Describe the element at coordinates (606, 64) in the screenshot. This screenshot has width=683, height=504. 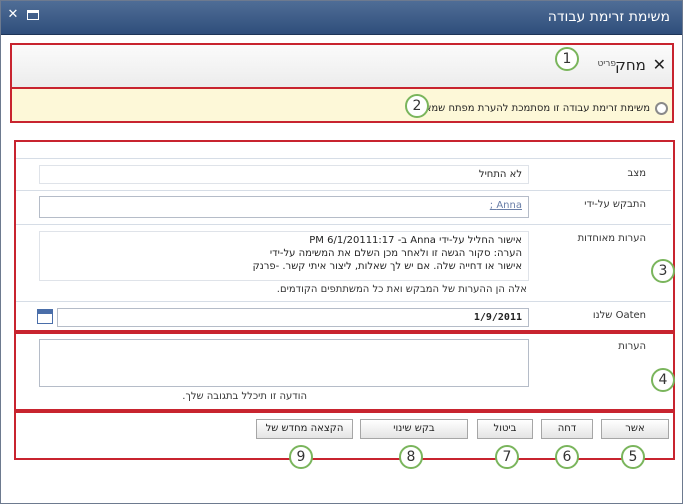
I see `tab-item: פריט` at that location.